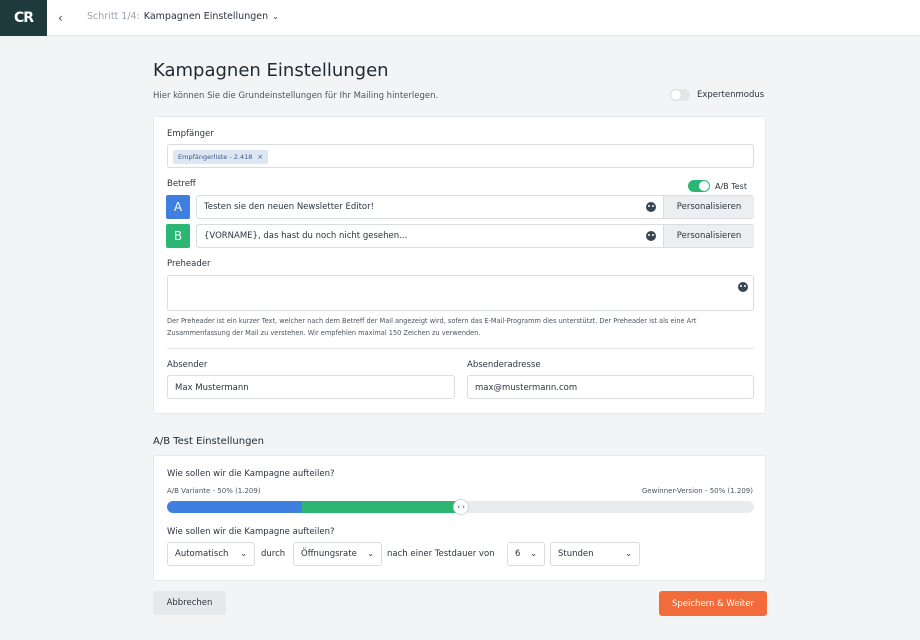 The height and width of the screenshot is (640, 920). Describe the element at coordinates (23, 18) in the screenshot. I see `brand-logo: CR` at that location.